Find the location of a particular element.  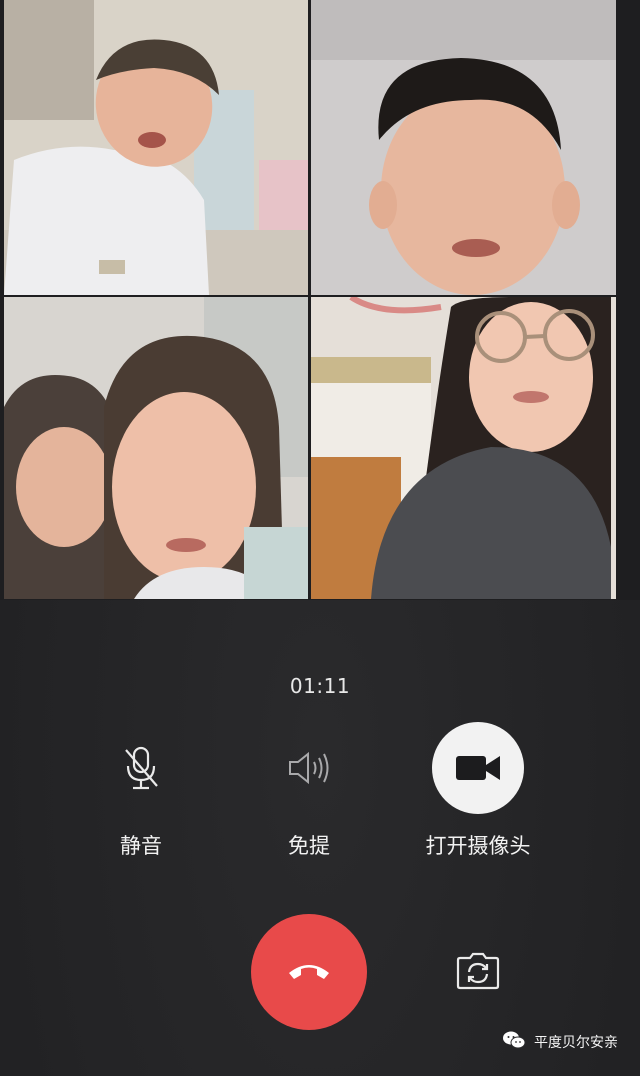

switch-camera-button is located at coordinates (478, 973).